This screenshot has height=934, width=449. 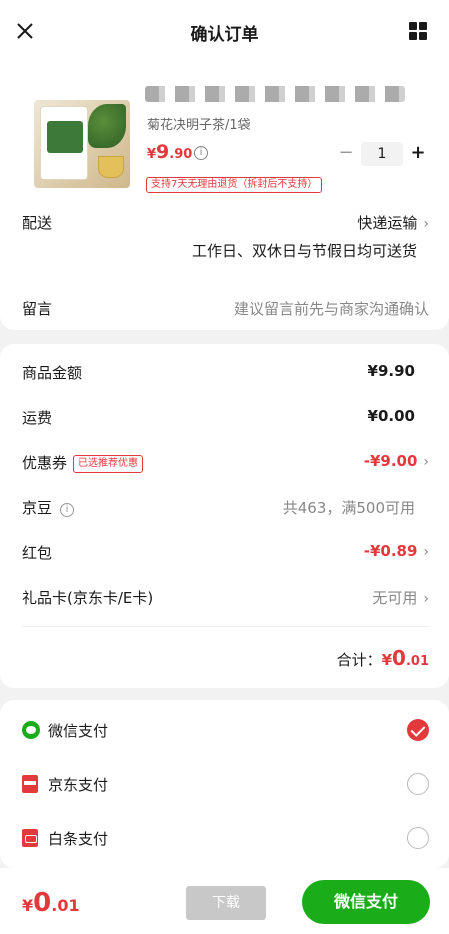 I want to click on hongbao-value: -¥0.89 ›, so click(x=396, y=551).